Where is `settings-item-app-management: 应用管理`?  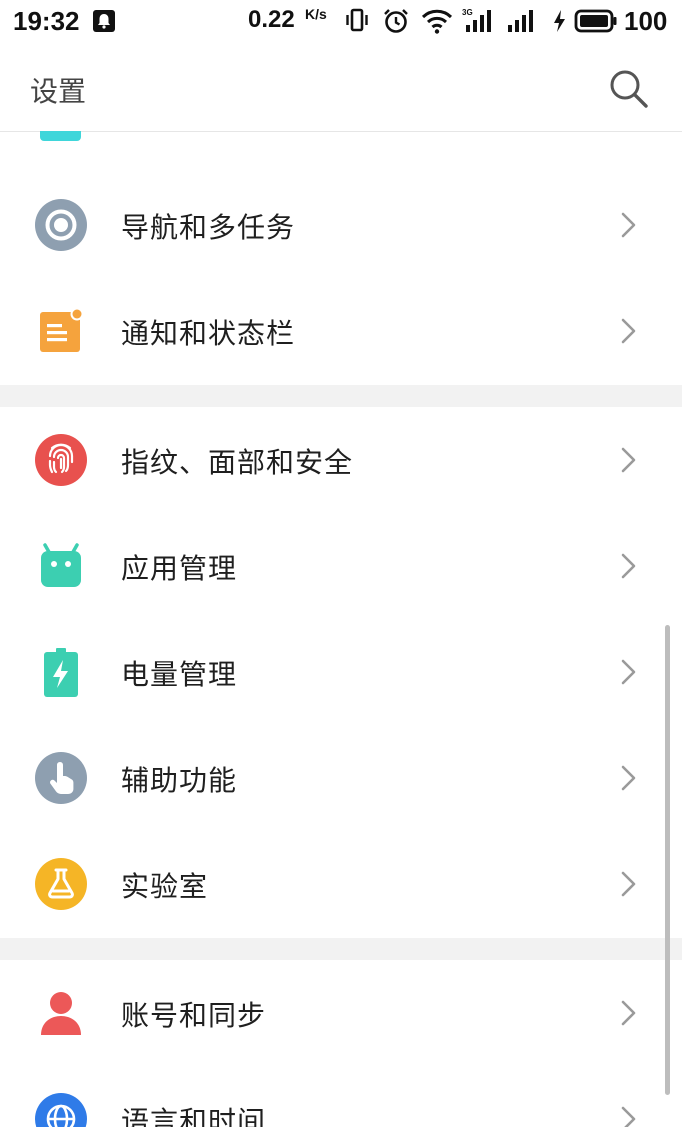
settings-item-app-management: 应用管理 is located at coordinates (341, 566).